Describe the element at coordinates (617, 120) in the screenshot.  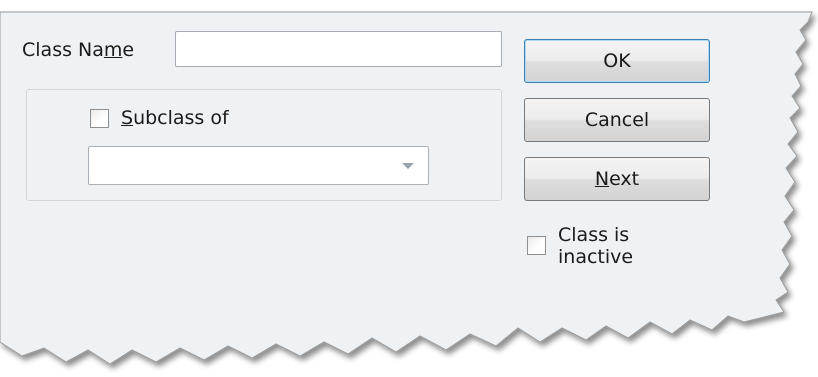
I see `cancel-button: Cancel` at that location.